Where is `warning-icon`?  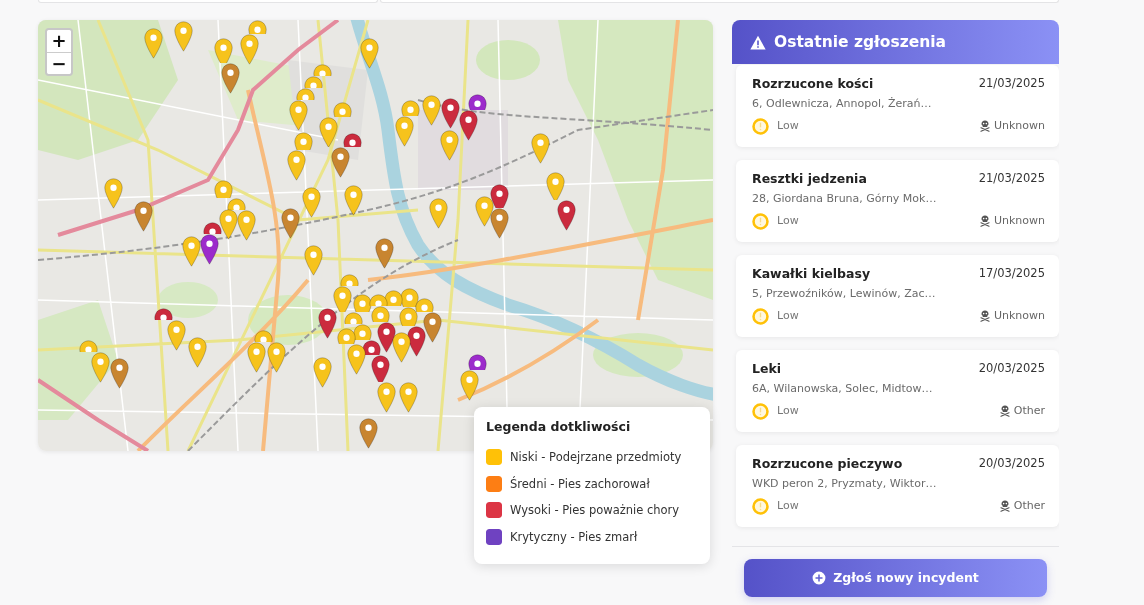 warning-icon is located at coordinates (758, 42).